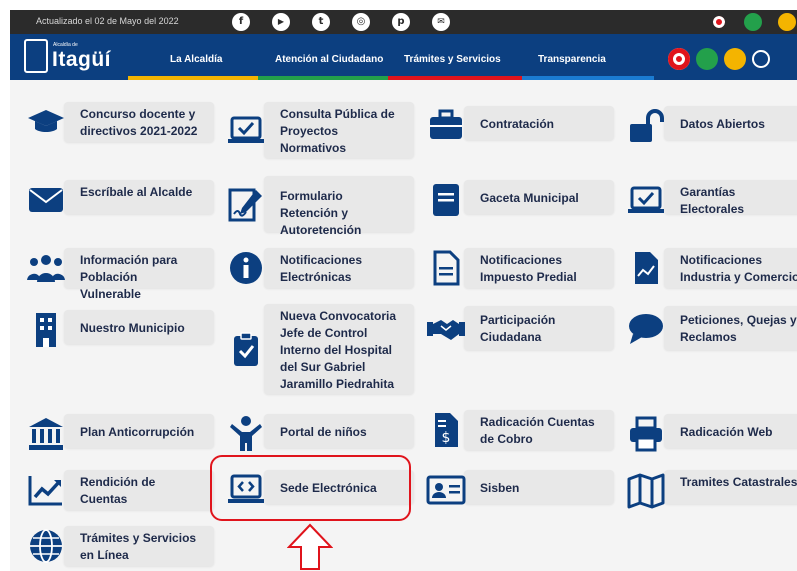  Describe the element at coordinates (241, 22) in the screenshot. I see `facebook-icon: f` at that location.